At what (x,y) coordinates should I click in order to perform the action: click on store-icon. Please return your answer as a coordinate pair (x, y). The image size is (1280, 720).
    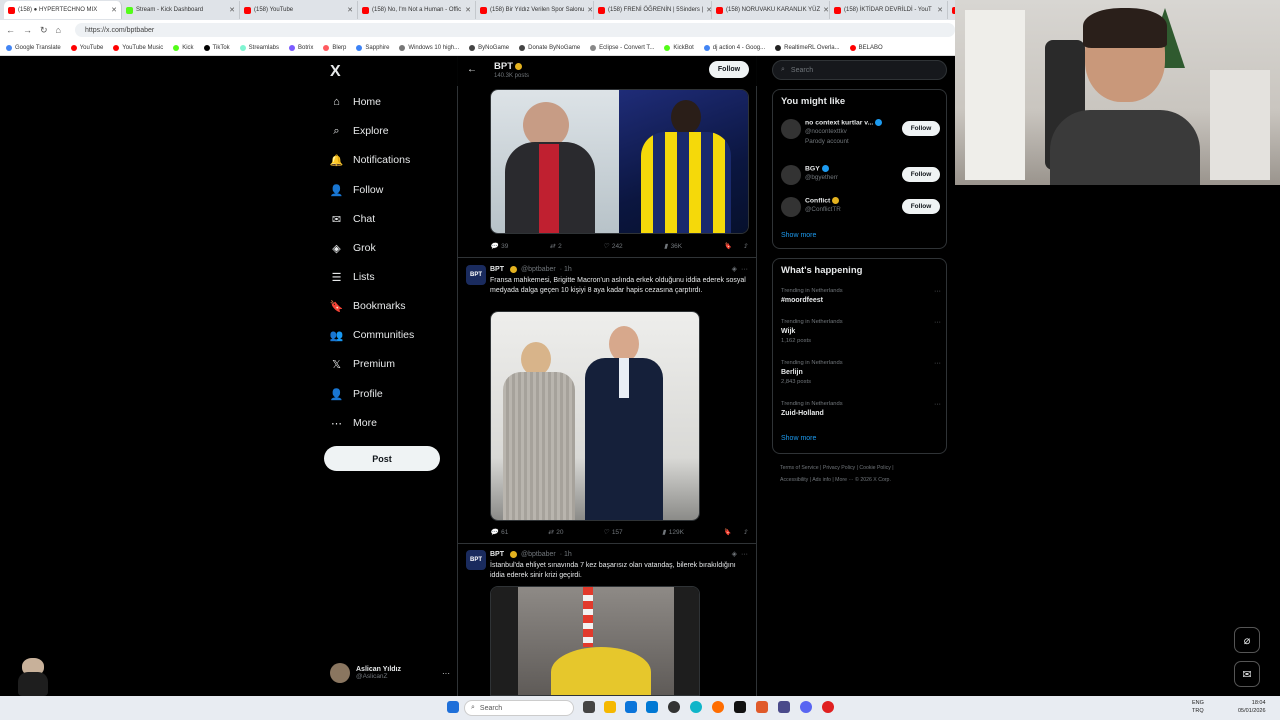
    Looking at the image, I should click on (631, 707).